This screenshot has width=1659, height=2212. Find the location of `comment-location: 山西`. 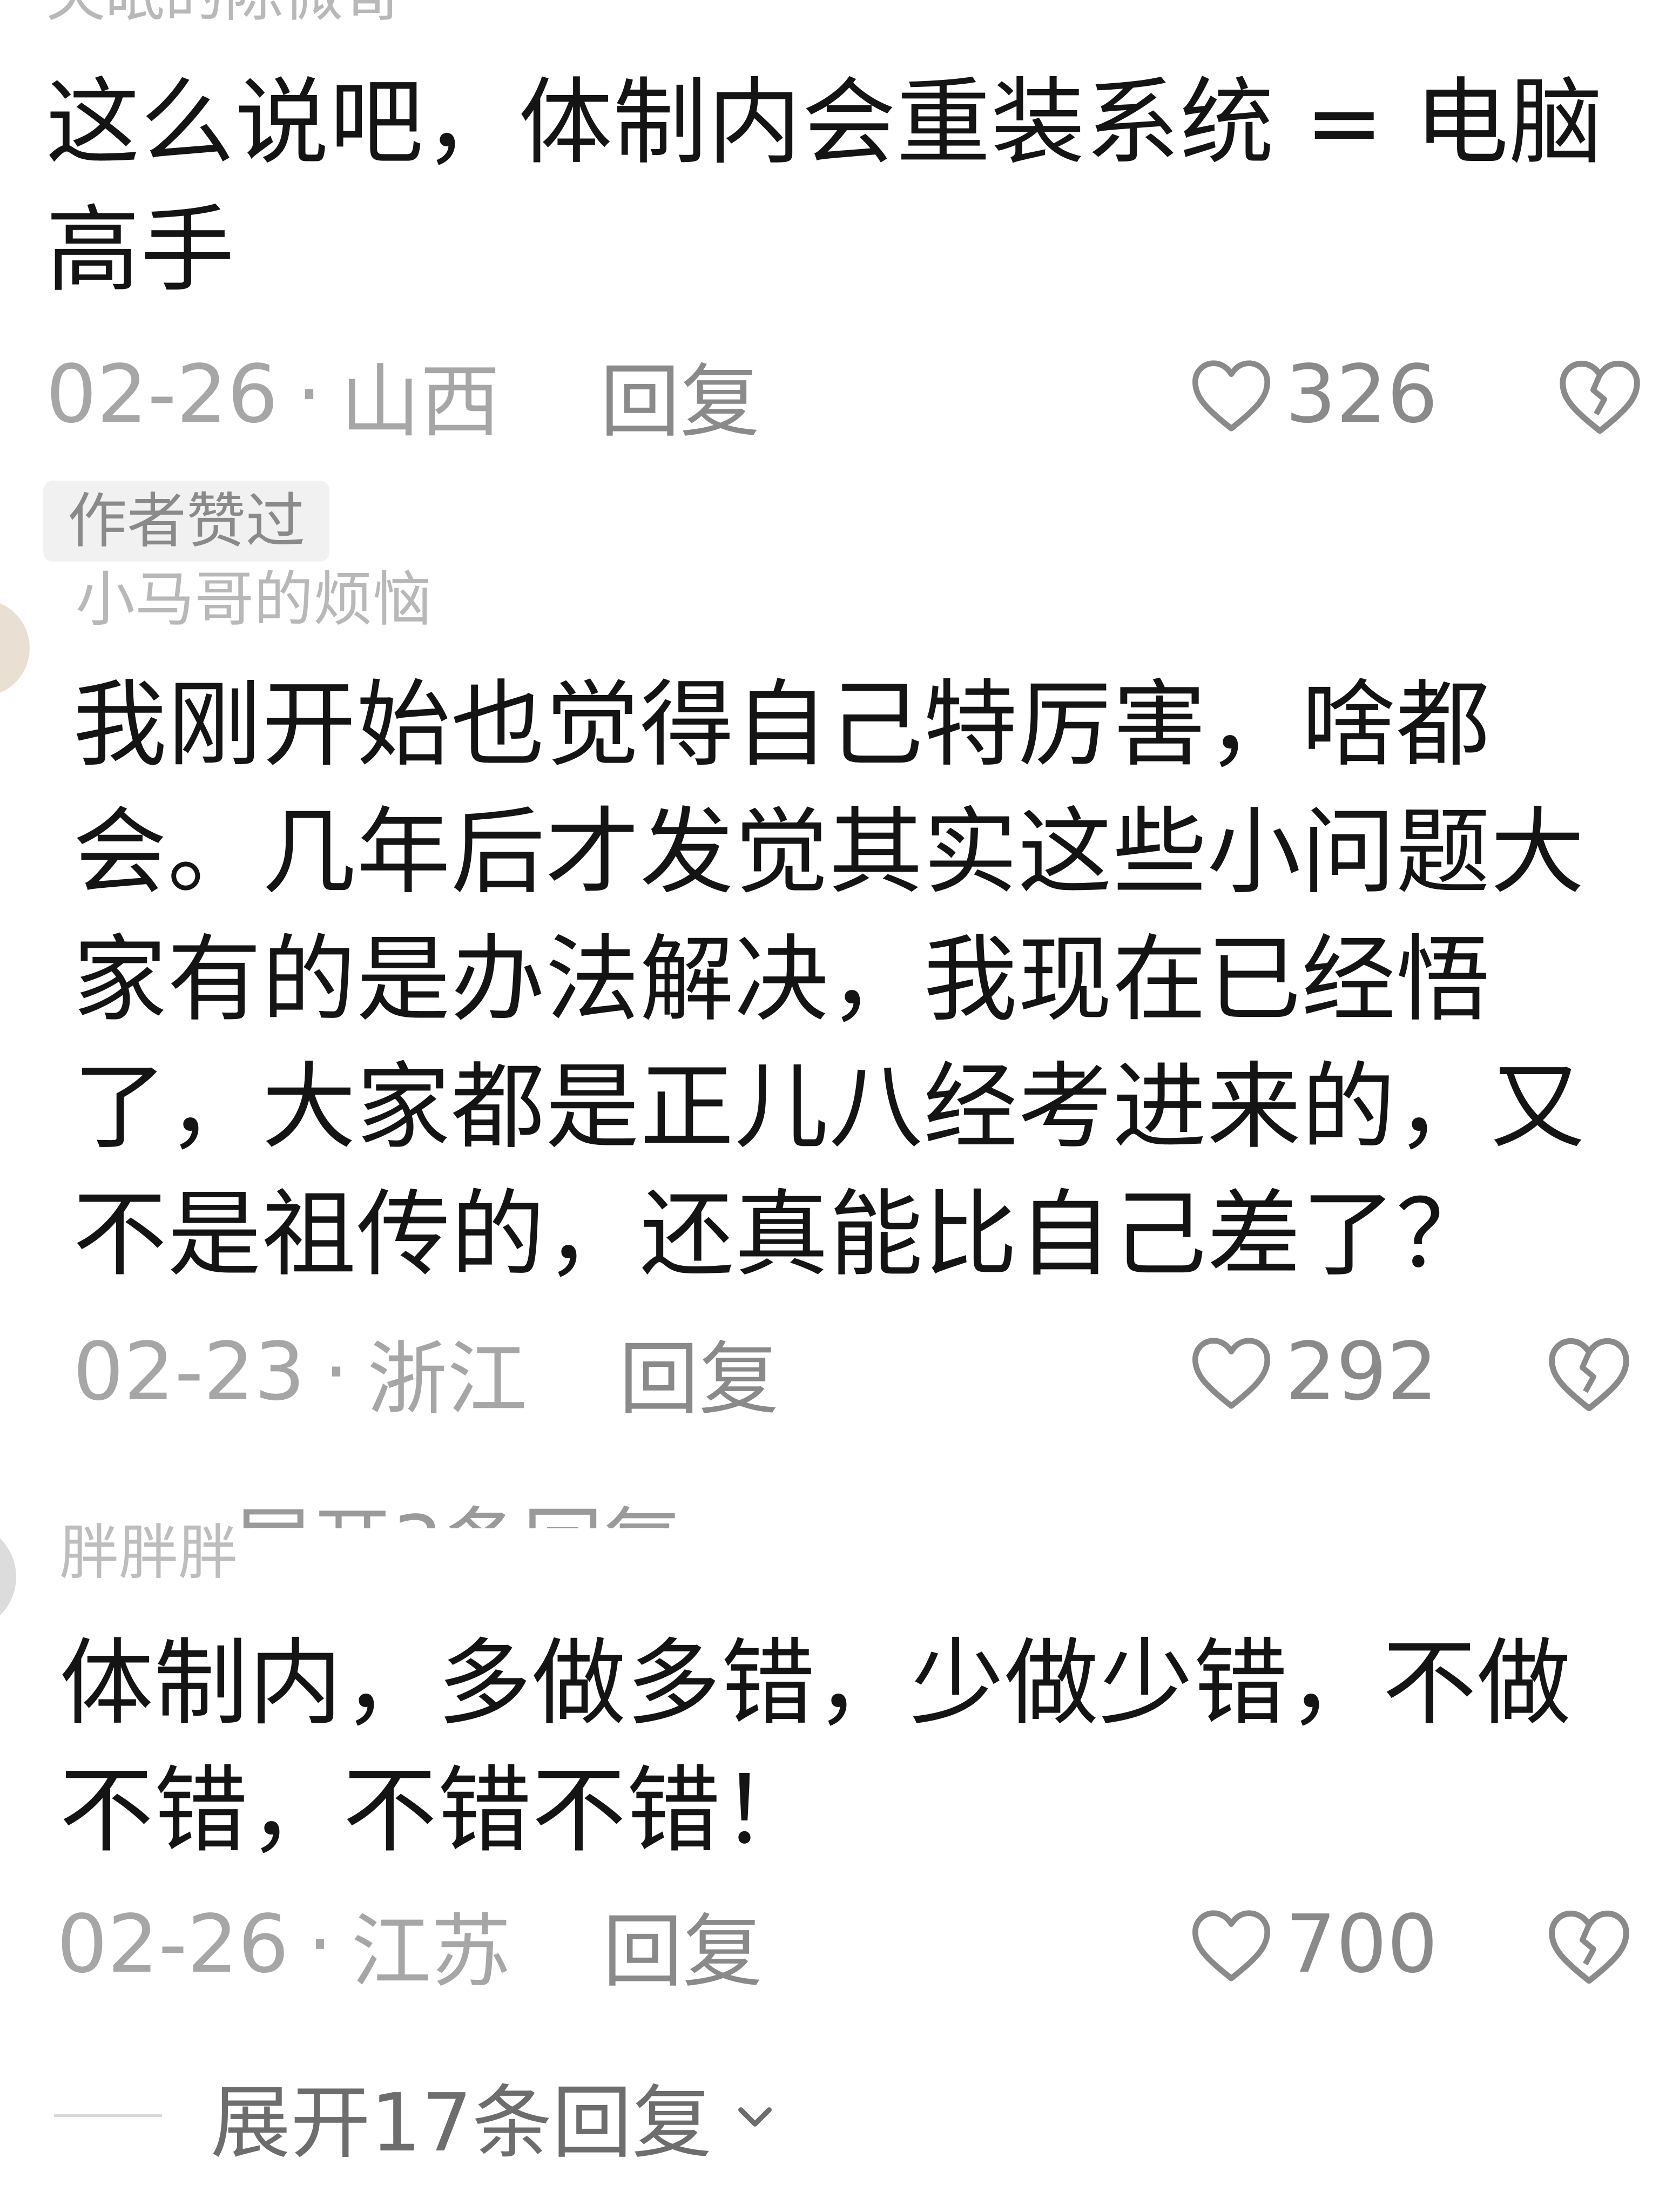

comment-location: 山西 is located at coordinates (420, 401).